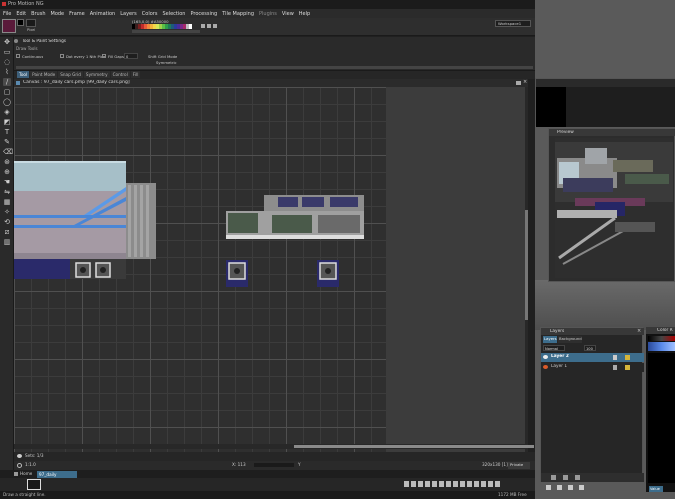 This screenshot has height=499, width=675. I want to click on color-window: Color R Value, so click(660, 409).